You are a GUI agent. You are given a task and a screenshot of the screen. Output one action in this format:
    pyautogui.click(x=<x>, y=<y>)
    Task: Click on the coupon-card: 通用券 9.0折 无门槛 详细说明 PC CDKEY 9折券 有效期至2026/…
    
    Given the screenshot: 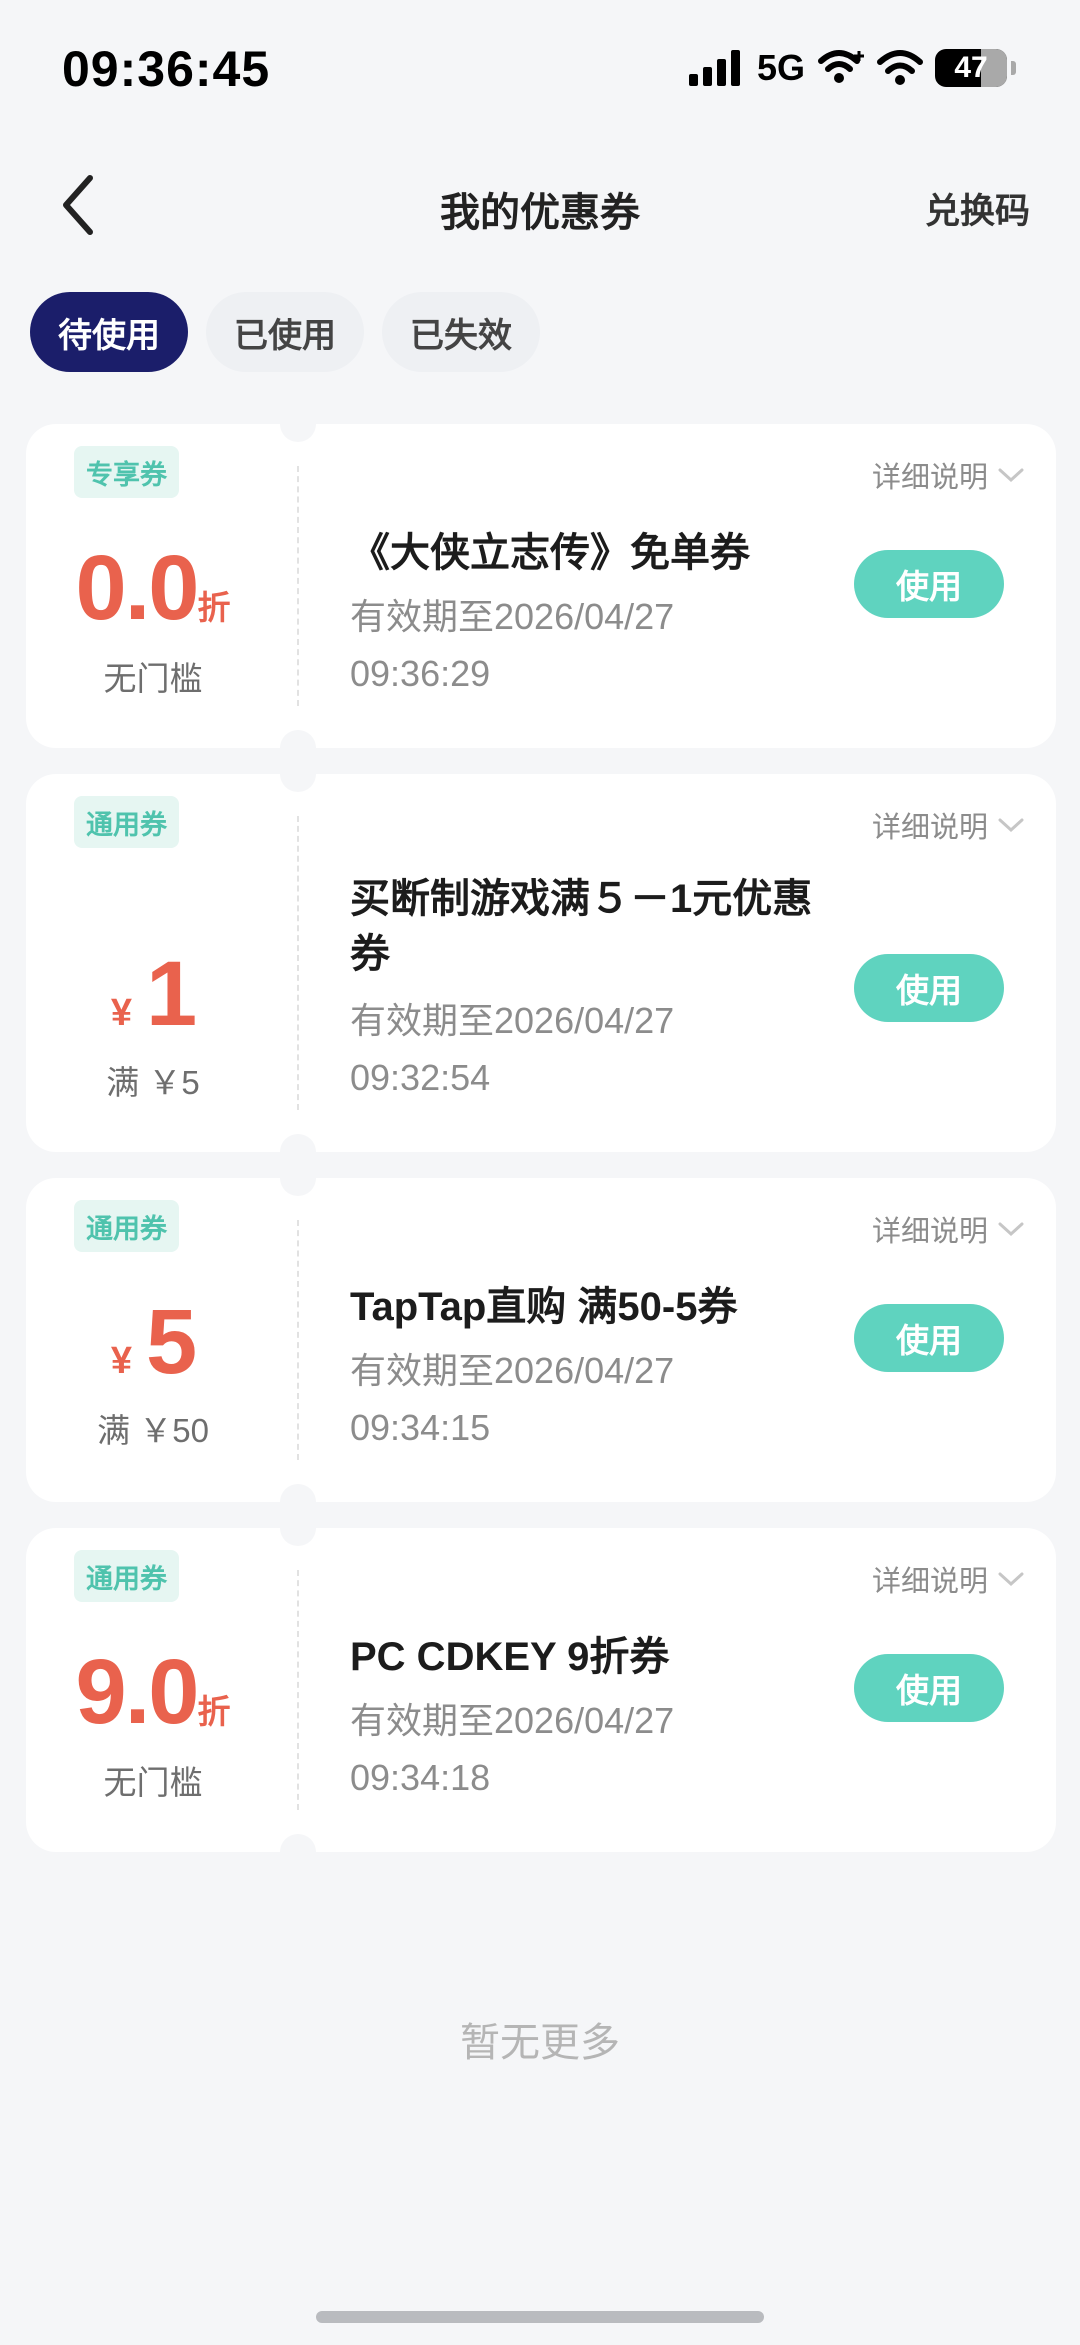 What is the action you would take?
    pyautogui.click(x=541, y=1690)
    